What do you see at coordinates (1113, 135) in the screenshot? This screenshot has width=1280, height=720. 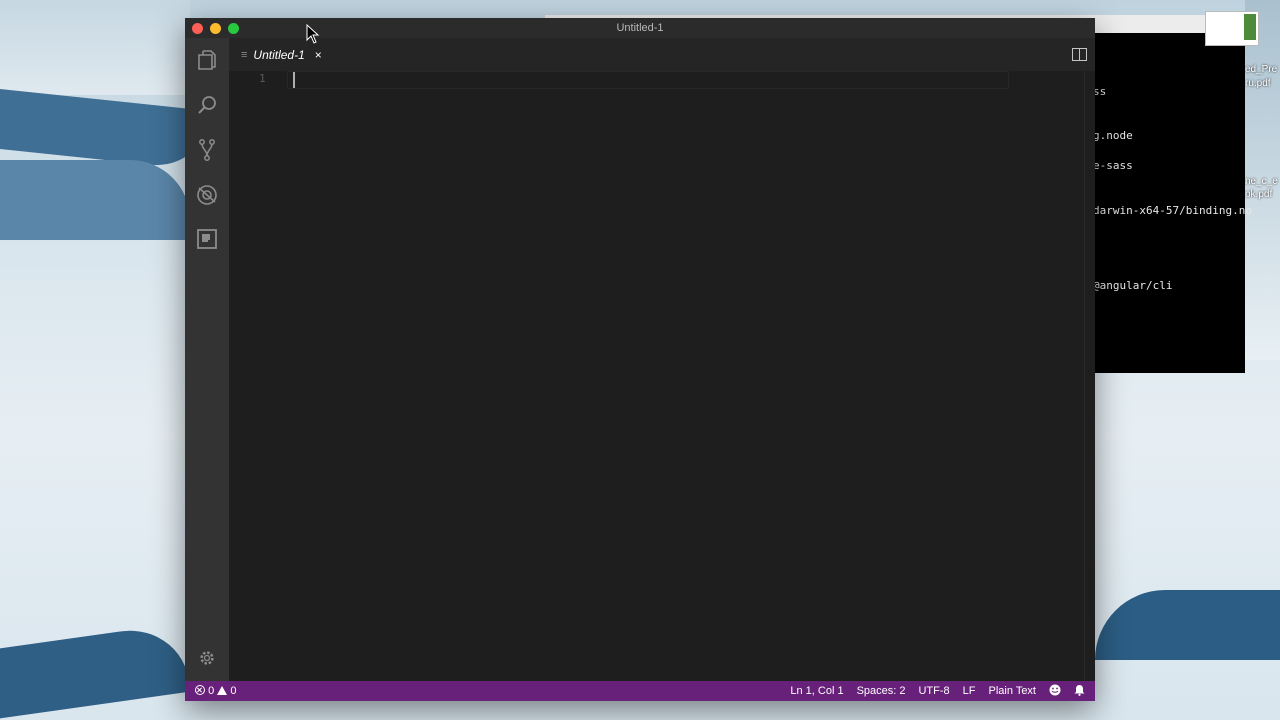 I see `terminal-line: g.node` at bounding box center [1113, 135].